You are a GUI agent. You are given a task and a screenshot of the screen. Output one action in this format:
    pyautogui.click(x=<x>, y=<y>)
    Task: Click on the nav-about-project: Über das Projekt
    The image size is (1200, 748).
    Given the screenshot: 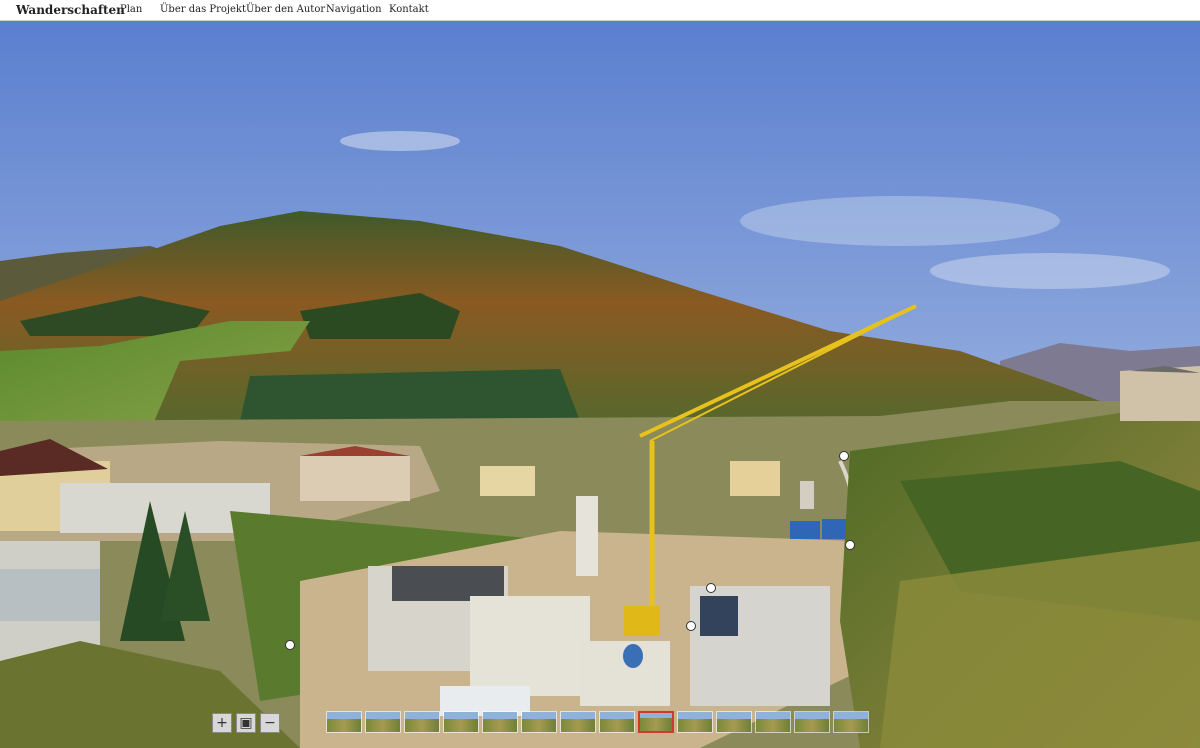 What is the action you would take?
    pyautogui.click(x=203, y=9)
    